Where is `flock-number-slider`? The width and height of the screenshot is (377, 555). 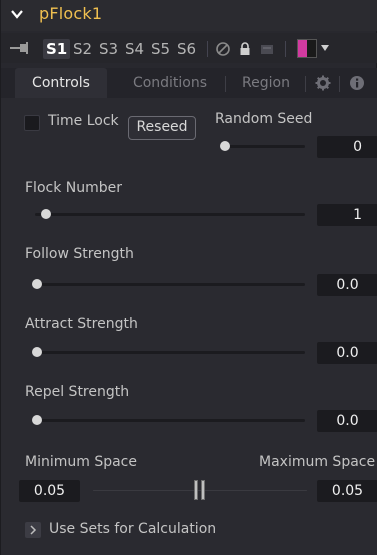
flock-number-slider is located at coordinates (170, 214).